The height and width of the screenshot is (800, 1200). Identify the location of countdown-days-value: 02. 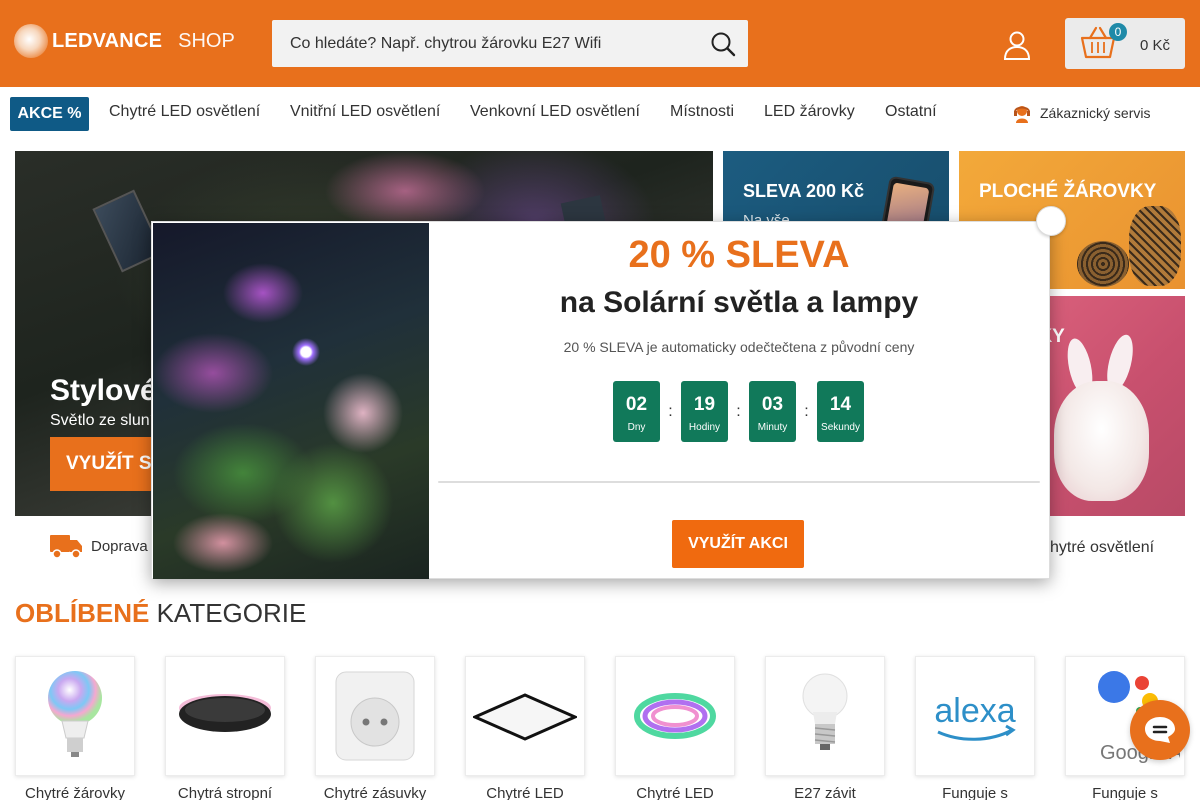
(636, 404).